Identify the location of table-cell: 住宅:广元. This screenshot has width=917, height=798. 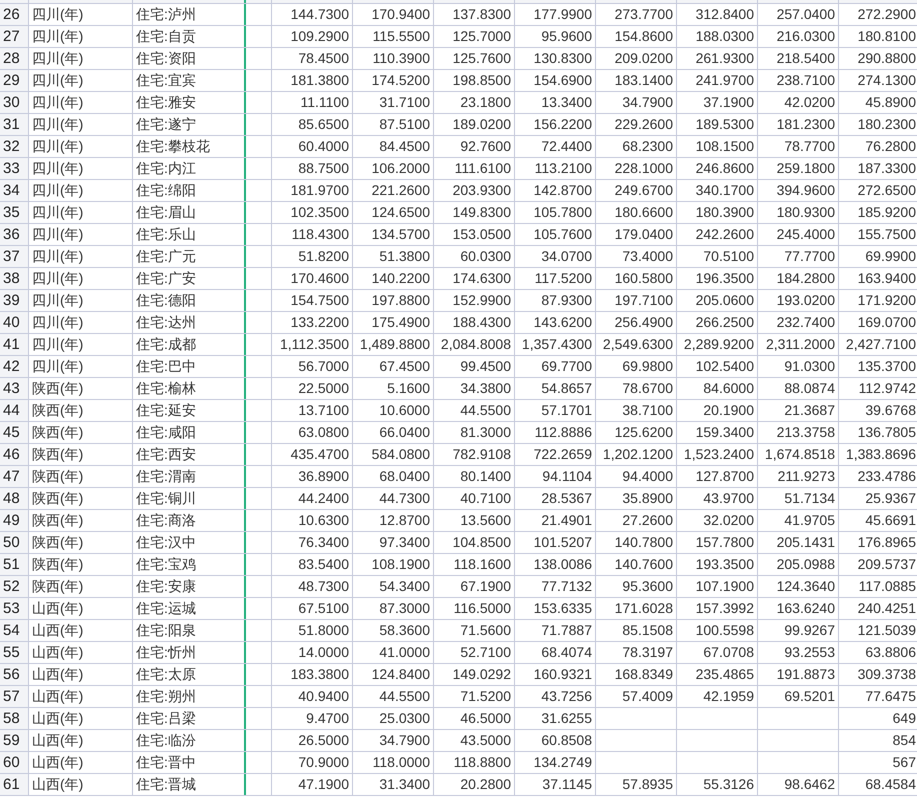
(189, 256).